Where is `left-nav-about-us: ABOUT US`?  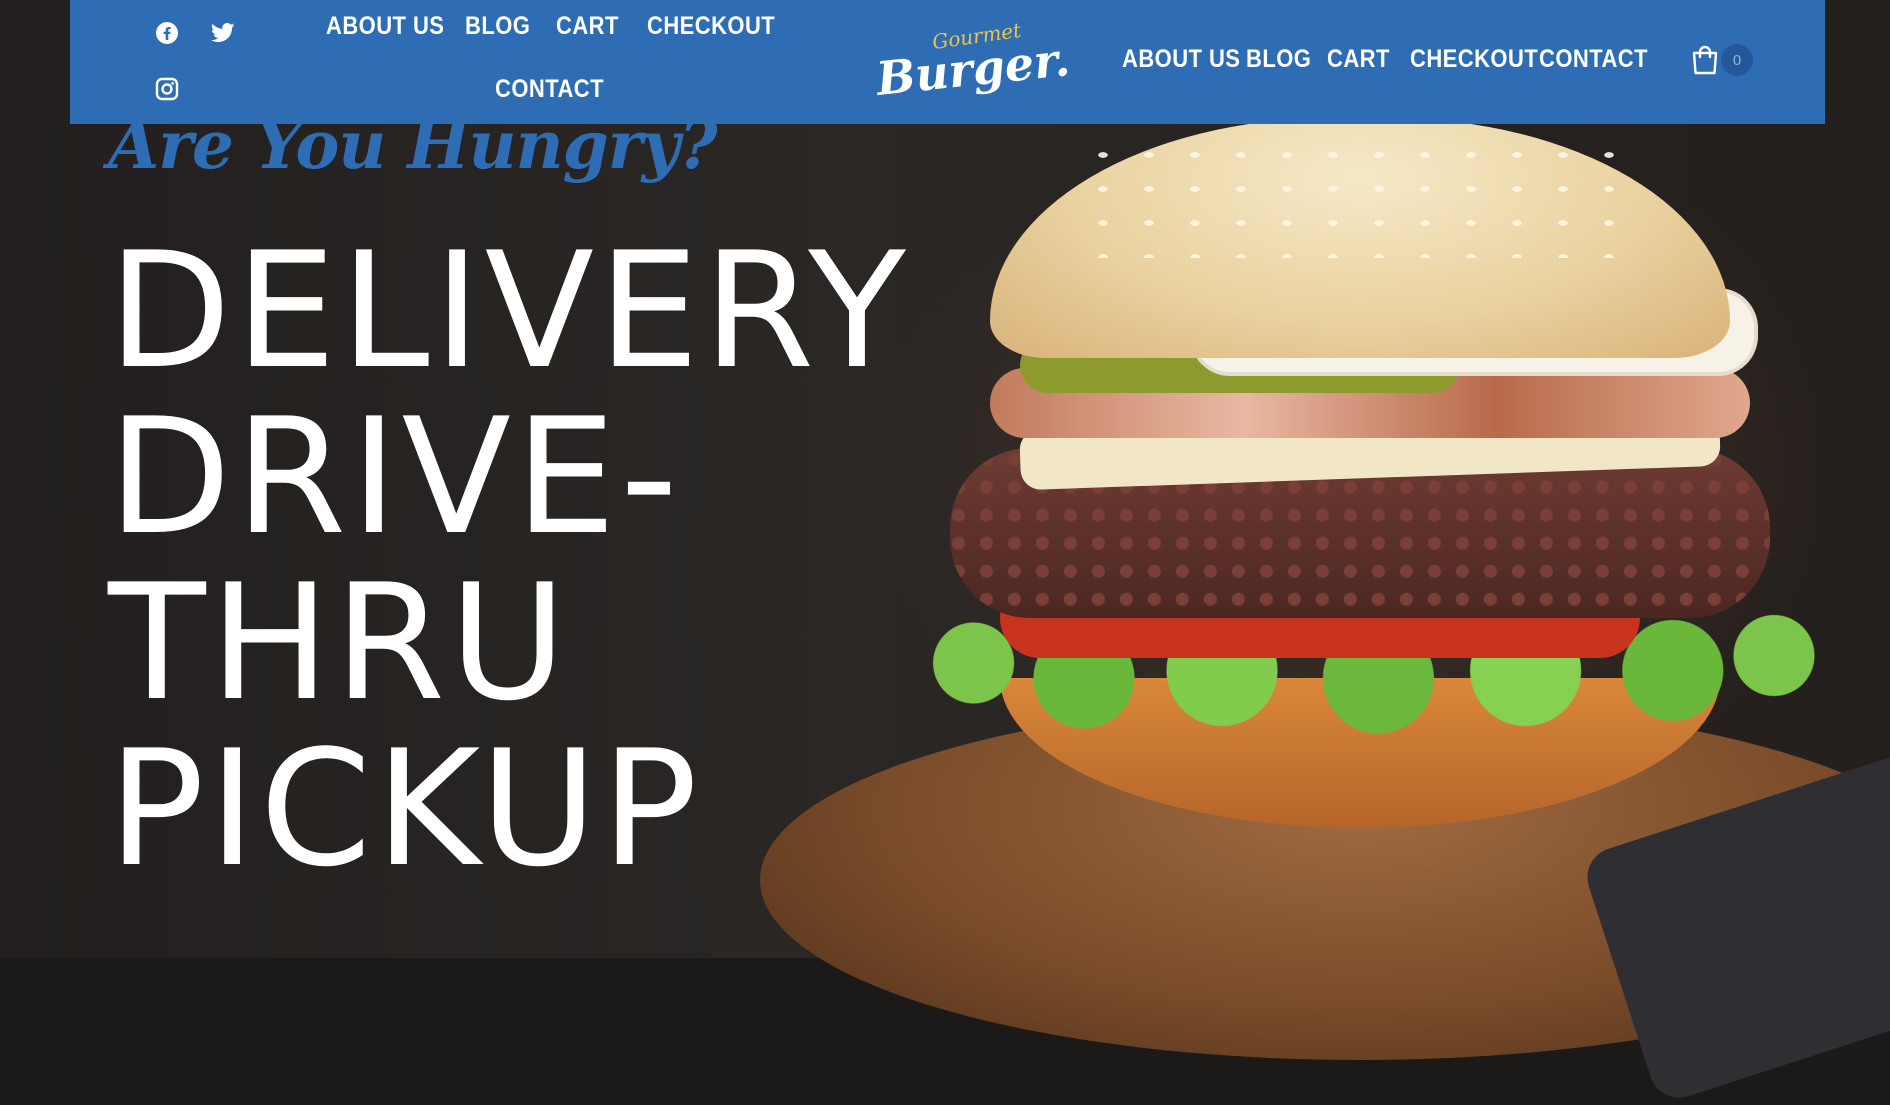 left-nav-about-us: ABOUT US is located at coordinates (385, 26).